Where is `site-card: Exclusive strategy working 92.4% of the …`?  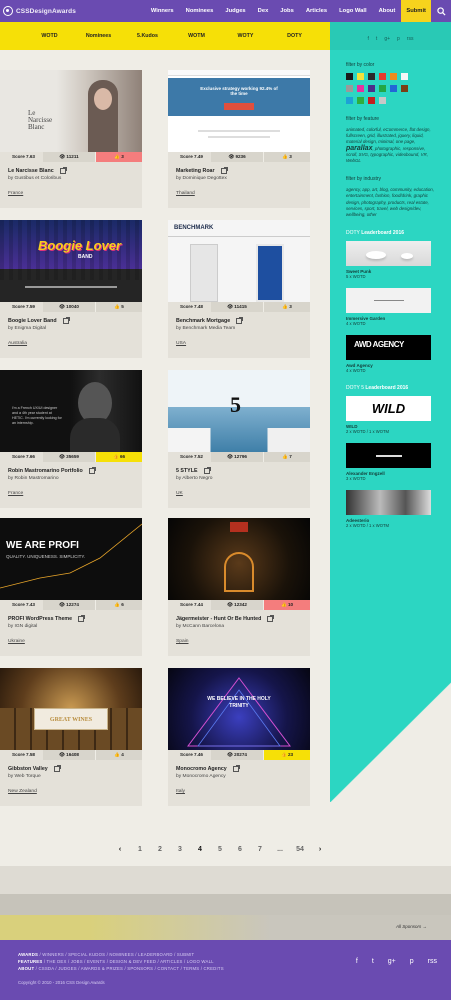
site-card: Exclusive strategy working 92.4% of the … is located at coordinates (239, 139).